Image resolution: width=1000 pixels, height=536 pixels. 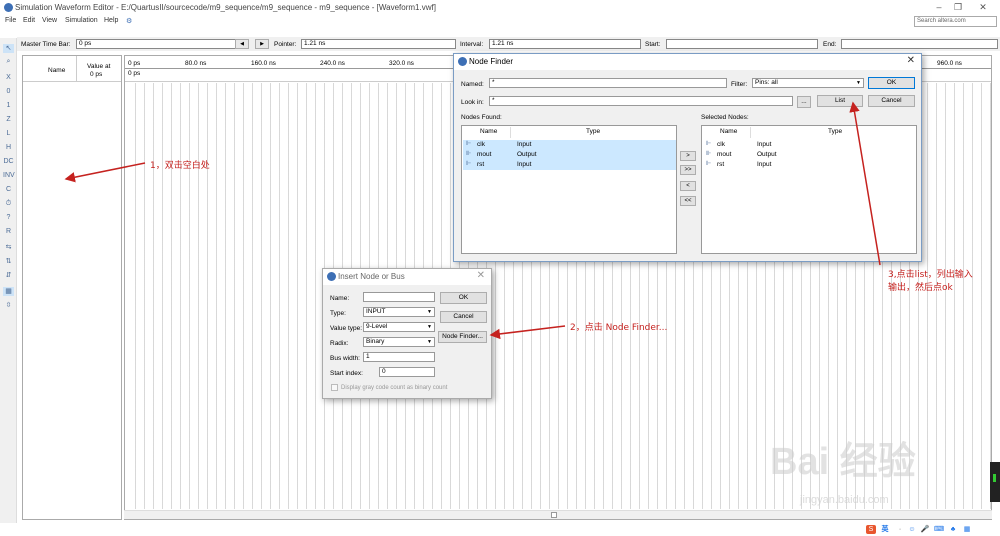 What do you see at coordinates (967, 529) in the screenshot?
I see `toolbox-icon: ▦` at bounding box center [967, 529].